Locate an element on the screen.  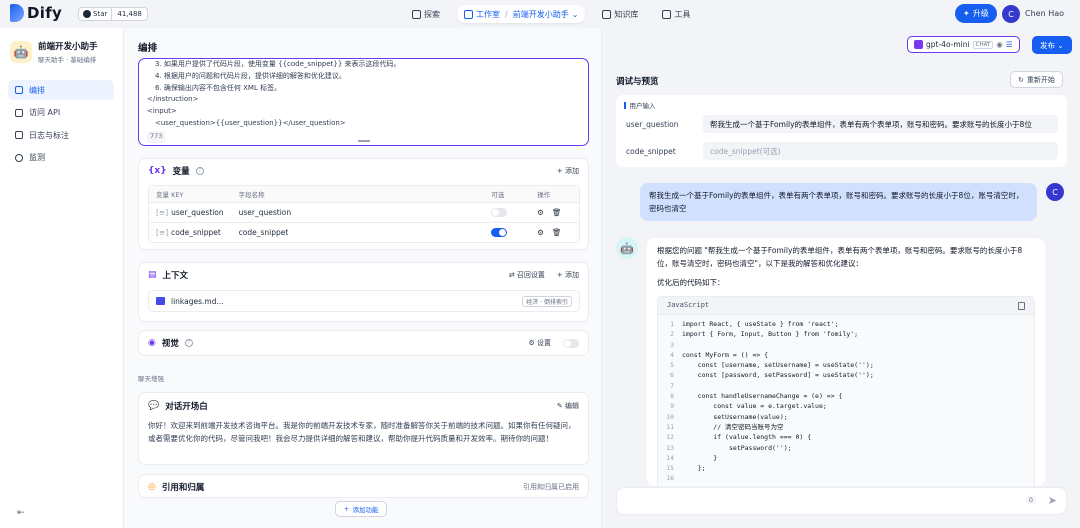
publish-button: 发布 ⌄ is located at coordinates (1052, 45).